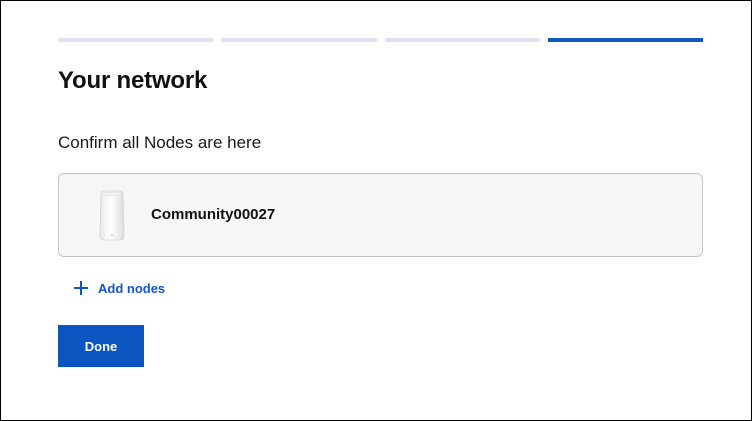 This screenshot has height=421, width=752. Describe the element at coordinates (160, 142) in the screenshot. I see `page-subtitle: Confirm all Nodes are here` at that location.